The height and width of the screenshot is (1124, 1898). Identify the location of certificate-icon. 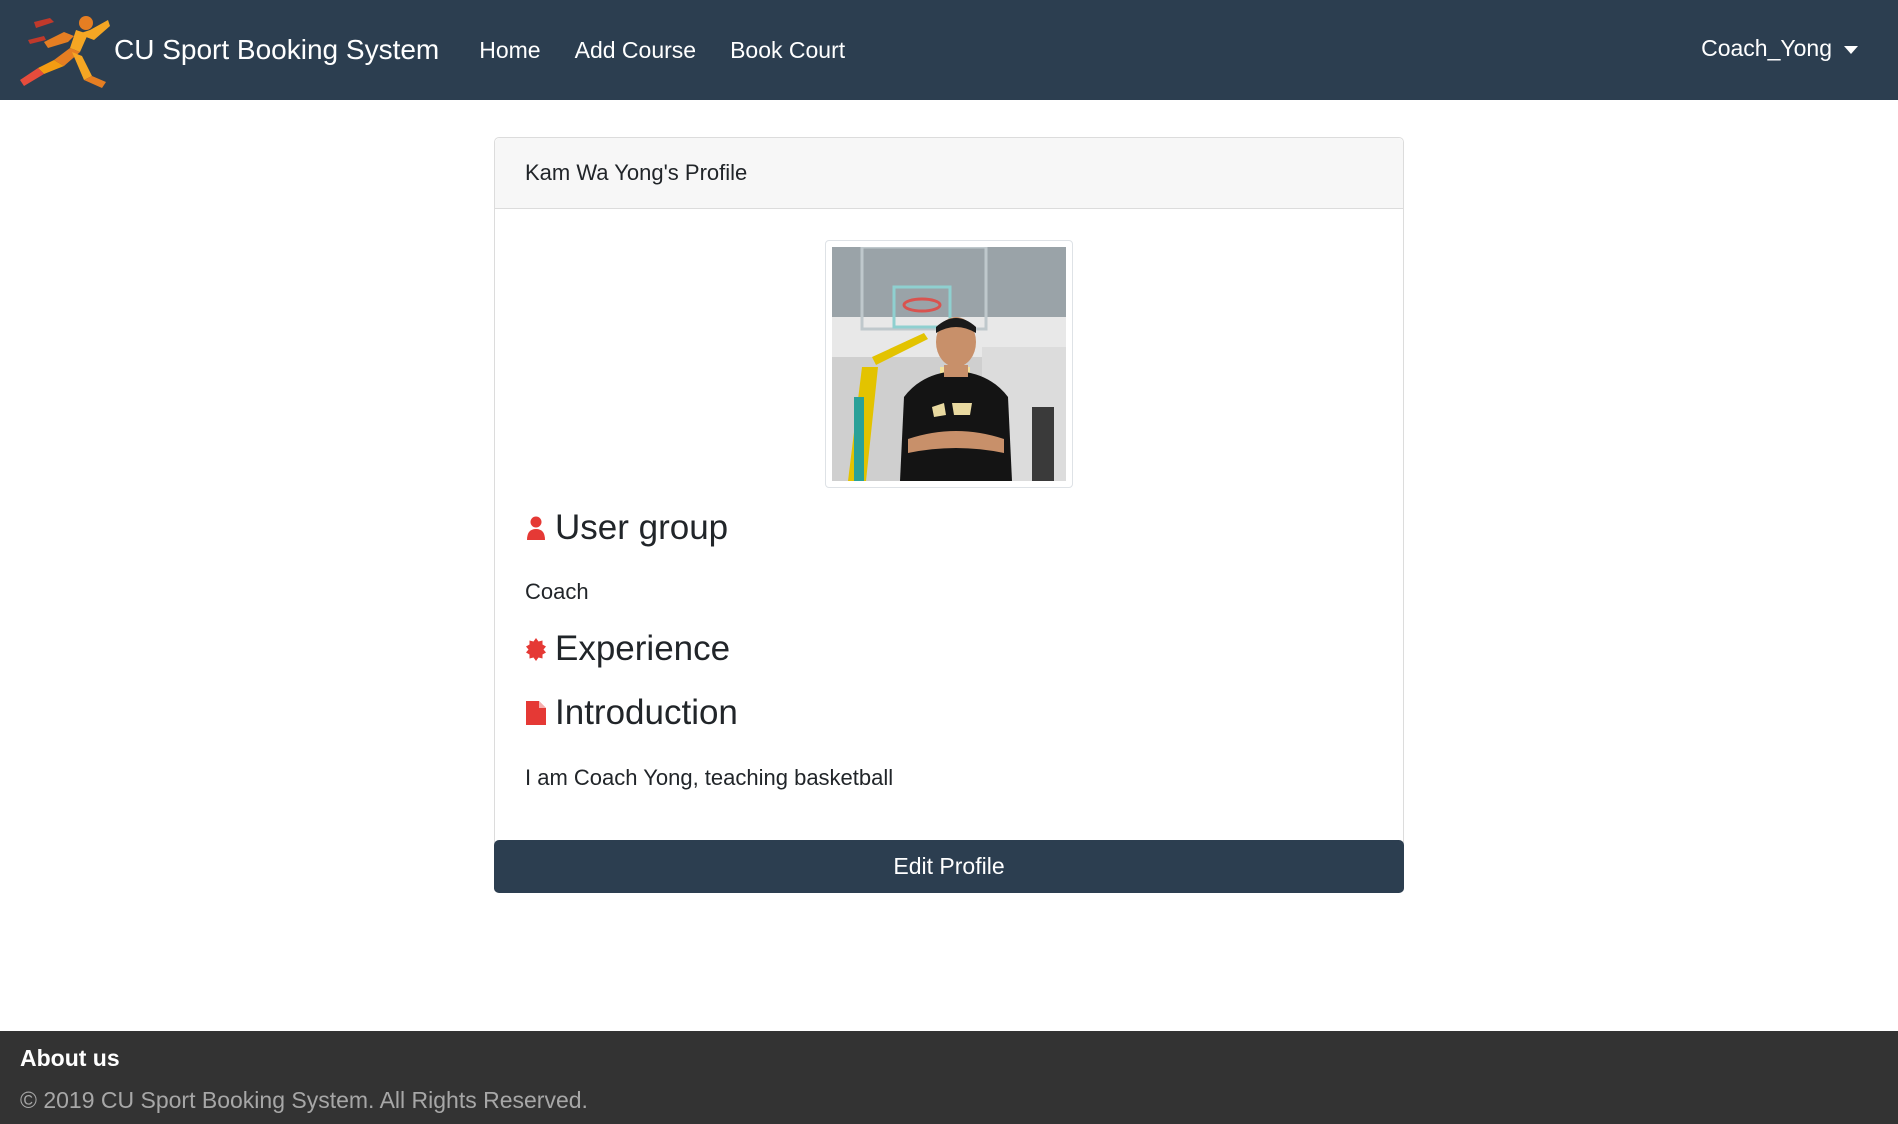
(536, 649).